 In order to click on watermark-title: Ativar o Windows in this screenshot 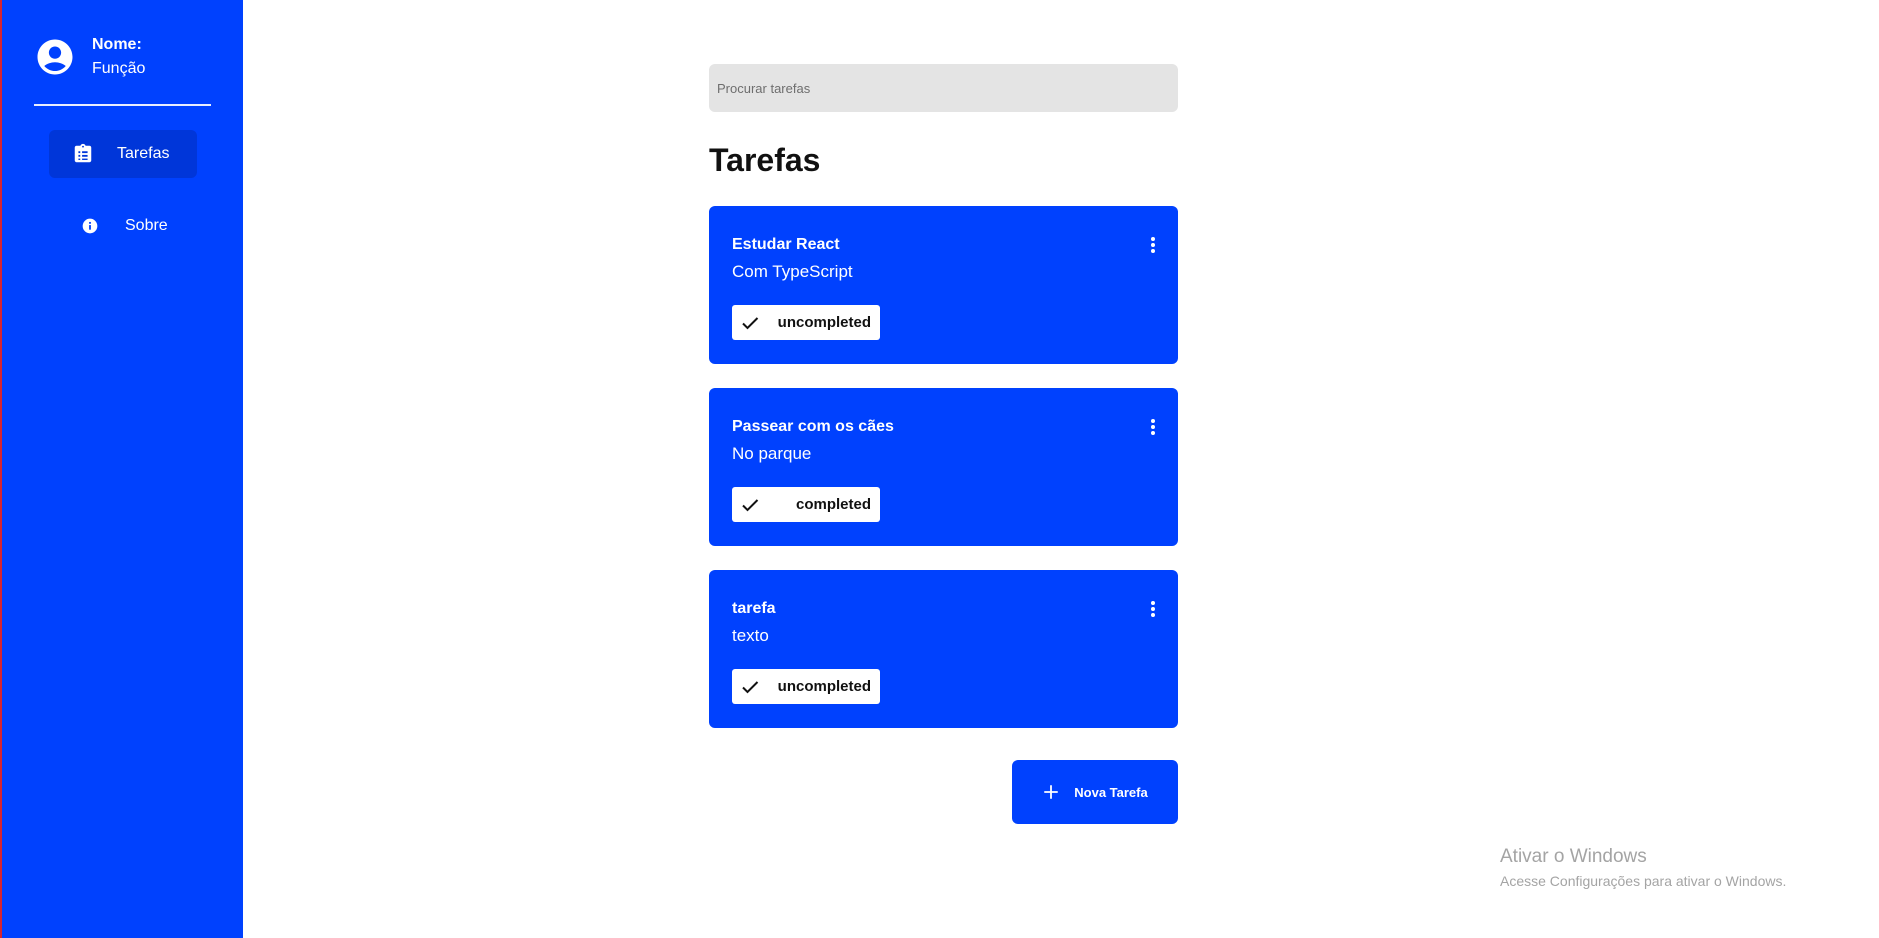, I will do `click(1573, 856)`.